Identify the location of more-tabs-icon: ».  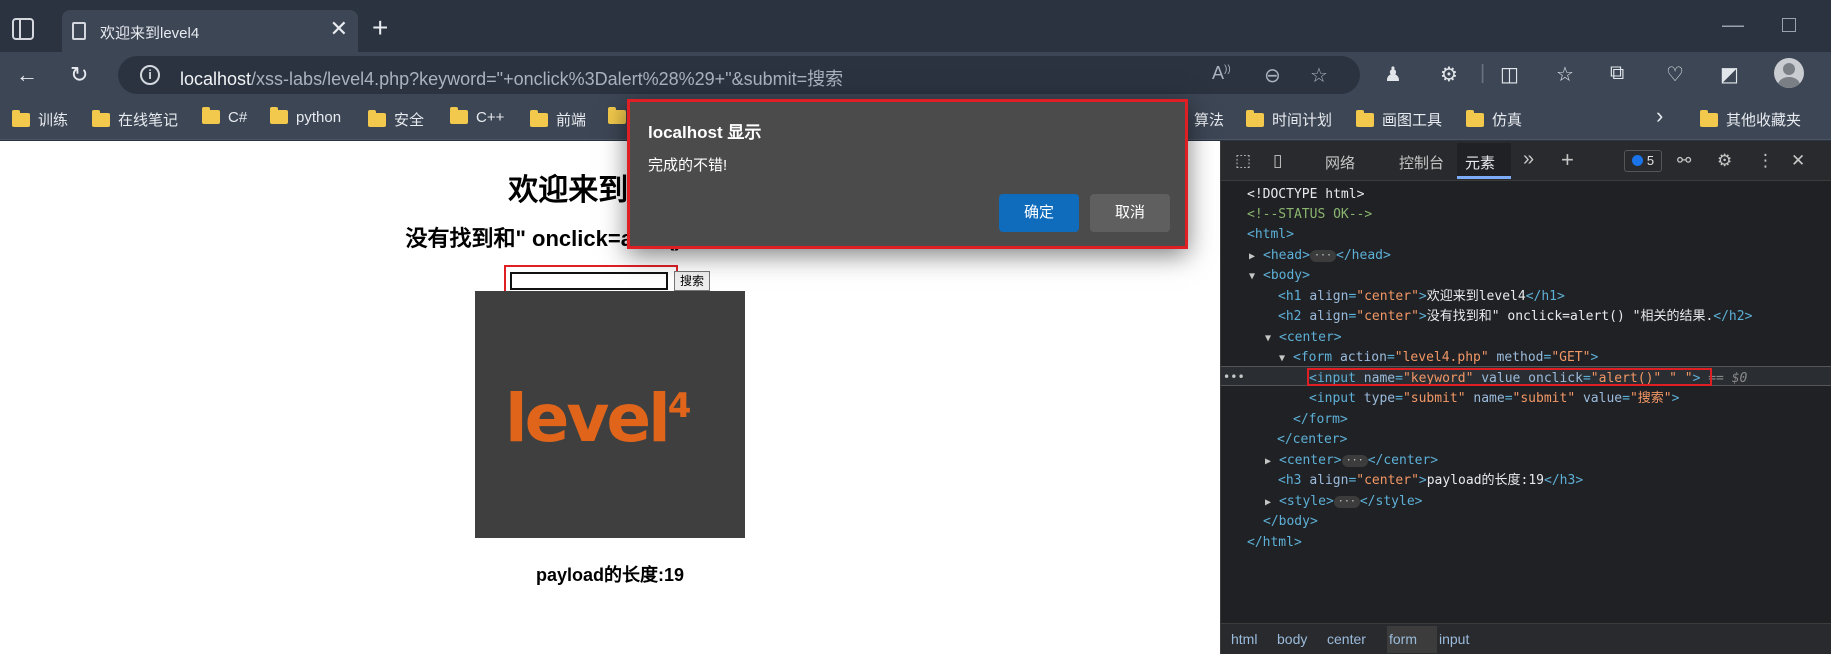
(1528, 159).